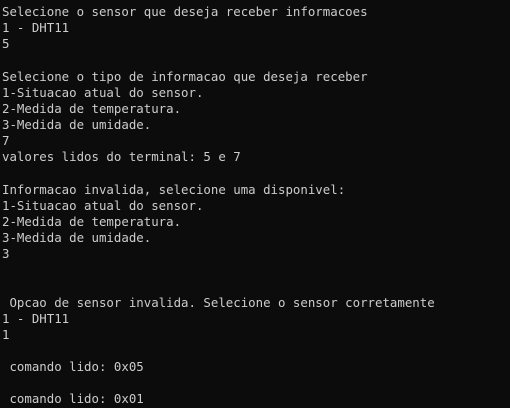 This screenshot has width=510, height=408. Describe the element at coordinates (6, 44) in the screenshot. I see `user-input-sensor: 5` at that location.